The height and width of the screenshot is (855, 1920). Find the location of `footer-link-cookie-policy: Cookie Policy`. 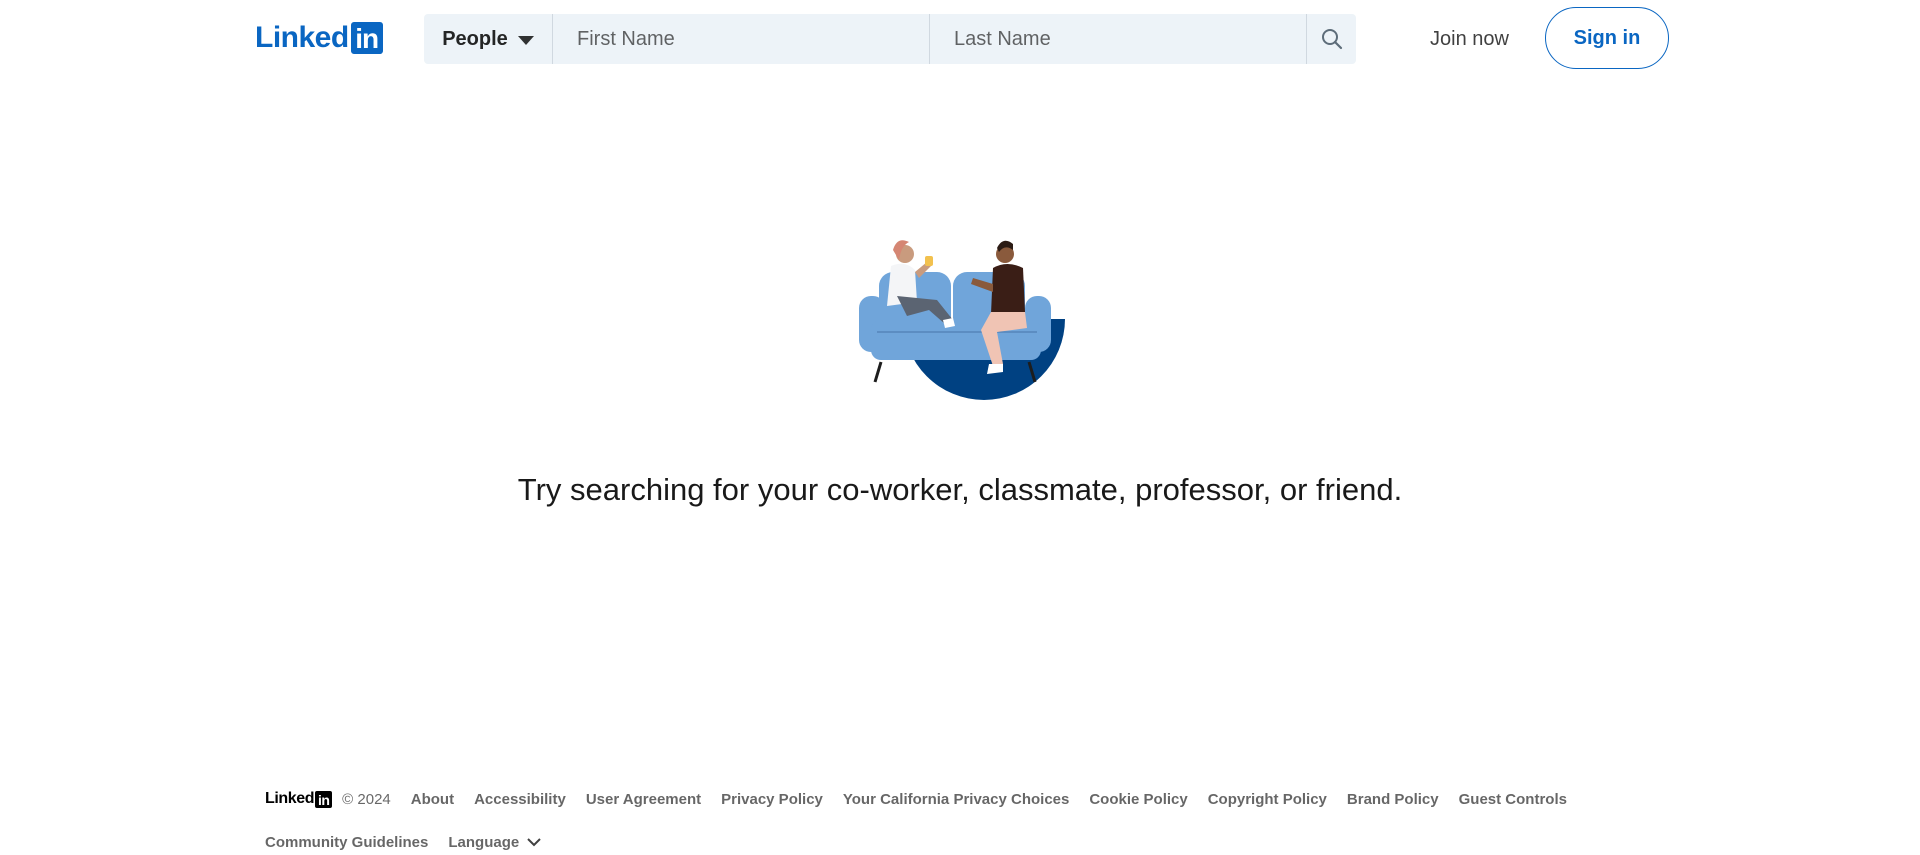

footer-link-cookie-policy: Cookie Policy is located at coordinates (1138, 799).